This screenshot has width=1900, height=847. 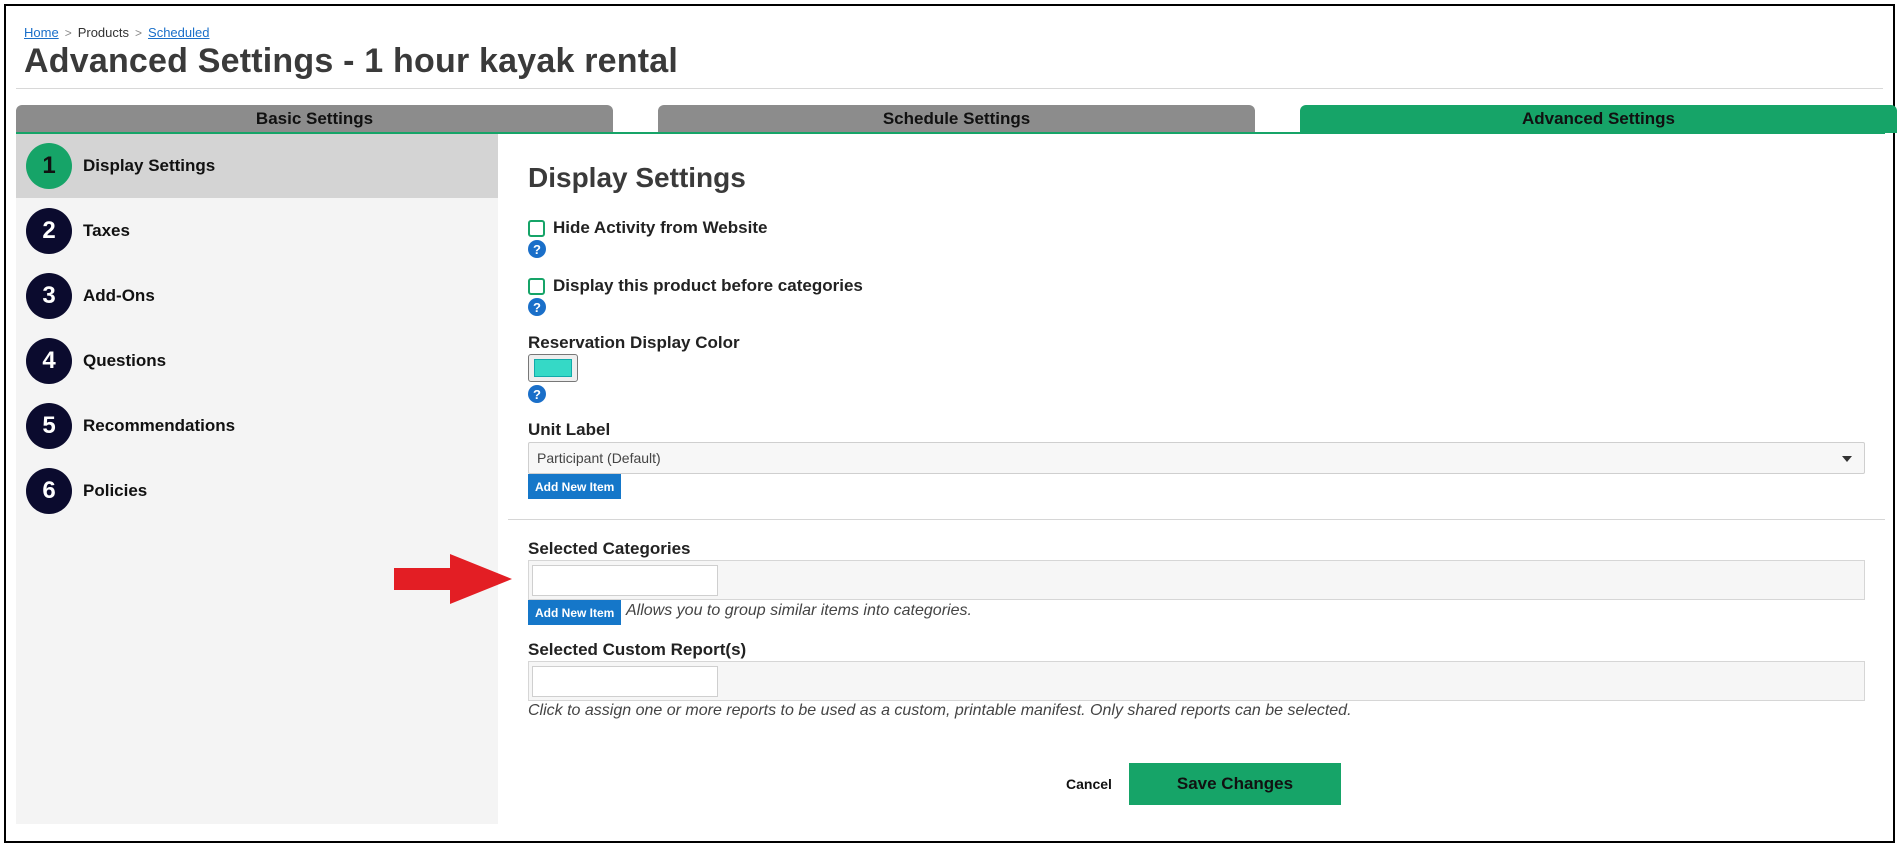 What do you see at coordinates (575, 486) in the screenshot?
I see `add-unit-label-button: Add New Item` at bounding box center [575, 486].